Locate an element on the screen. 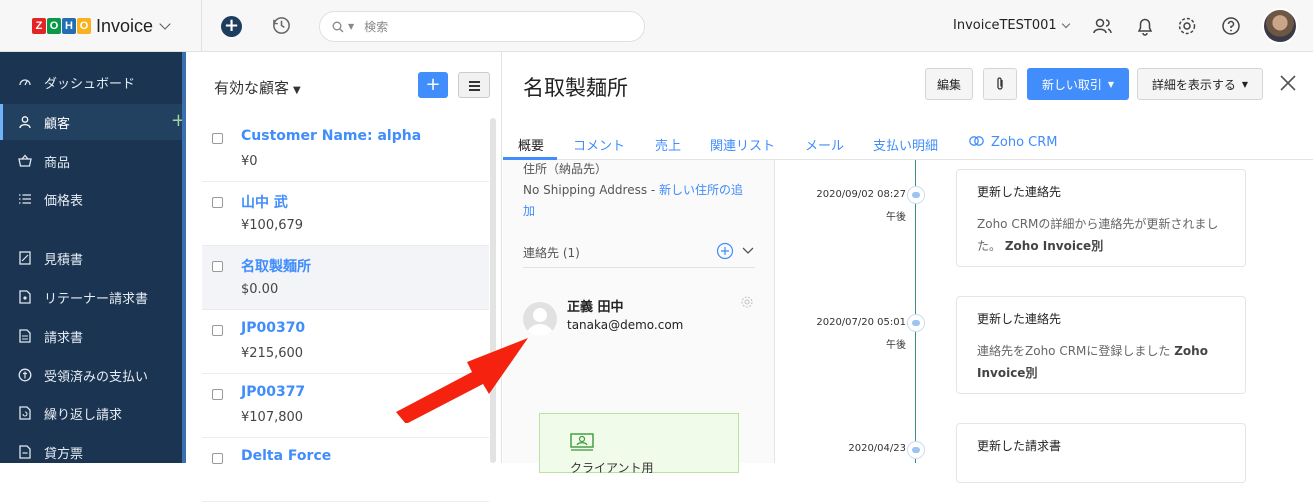 Image resolution: width=1313 pixels, height=502 pixels. timeline-card-title: 更新した請求書 is located at coordinates (1019, 446).